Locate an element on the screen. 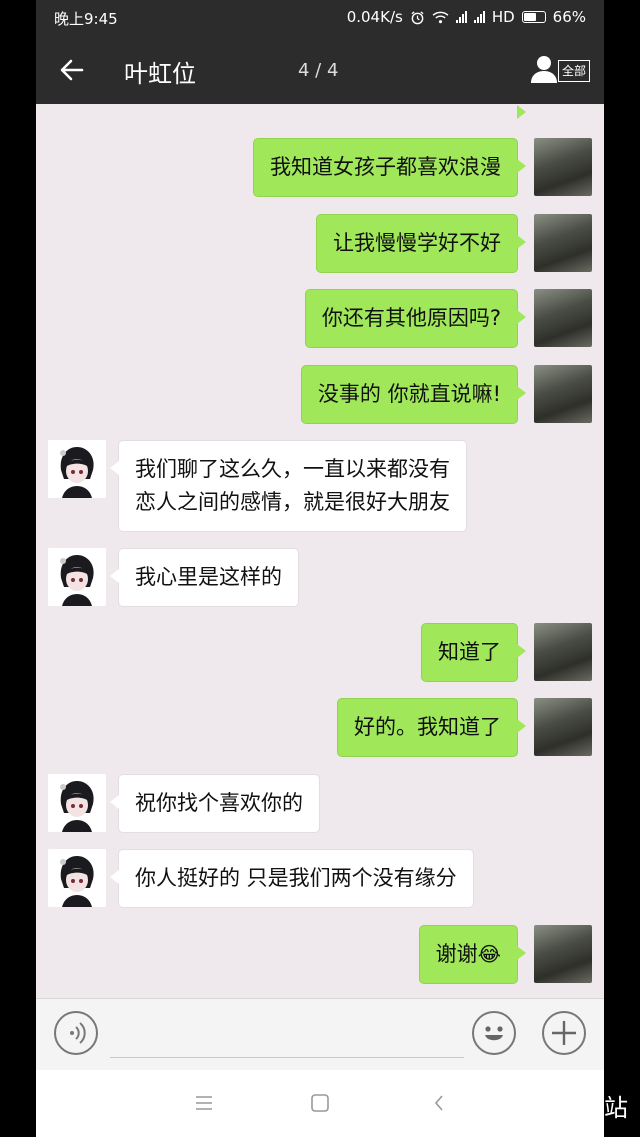 The width and height of the screenshot is (640, 1137). outgoing-message-bubble: 好的。我知道了 is located at coordinates (431, 727).